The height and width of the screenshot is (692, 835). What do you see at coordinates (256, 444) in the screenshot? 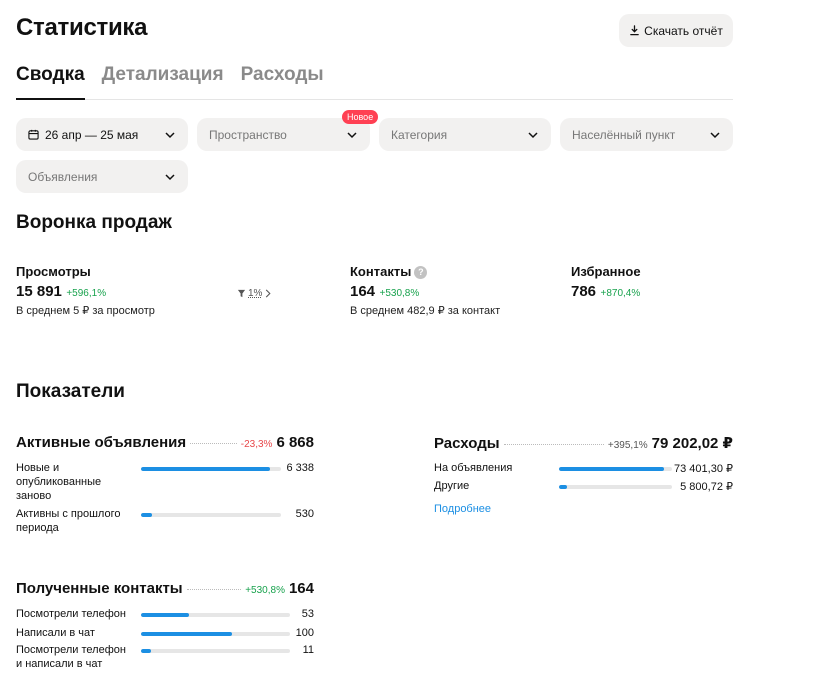
I see `active-ads-delta: -23,3%` at bounding box center [256, 444].